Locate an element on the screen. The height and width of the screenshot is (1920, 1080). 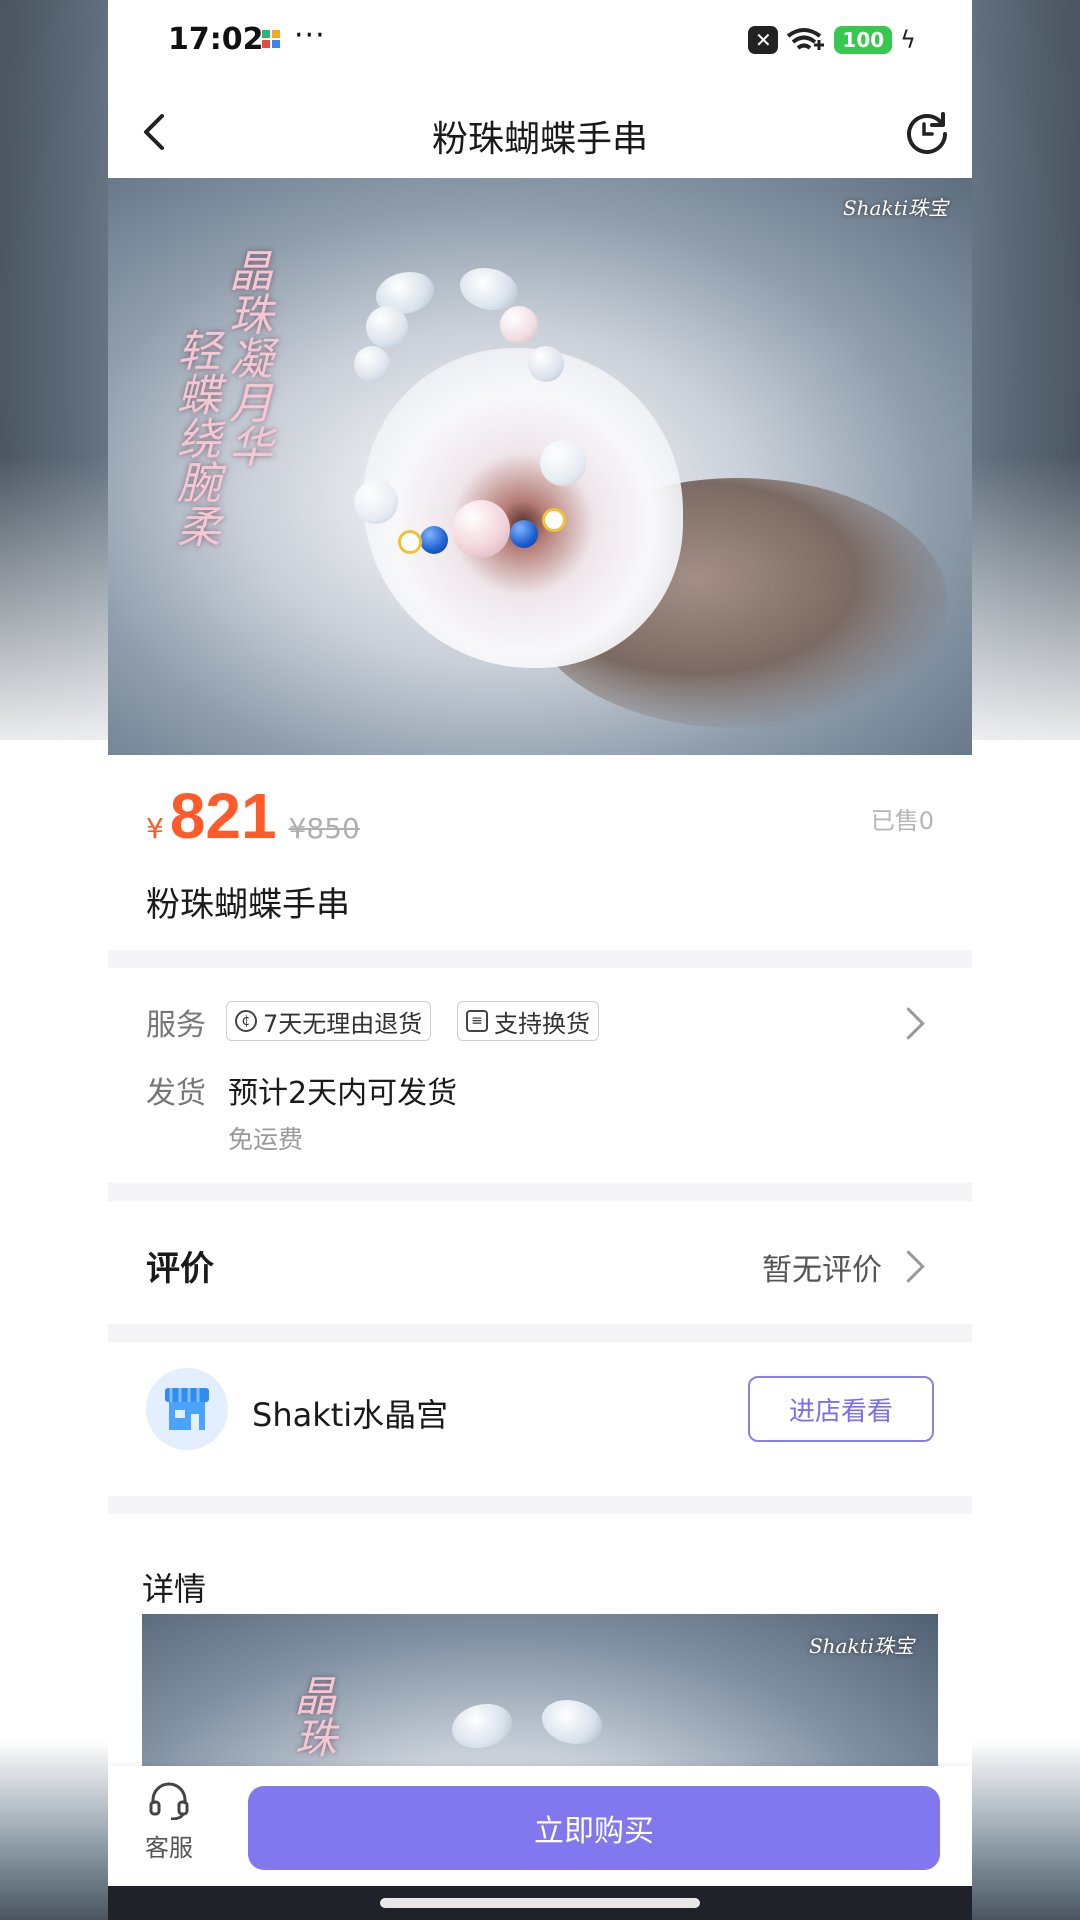
refresh-icon is located at coordinates (927, 131).